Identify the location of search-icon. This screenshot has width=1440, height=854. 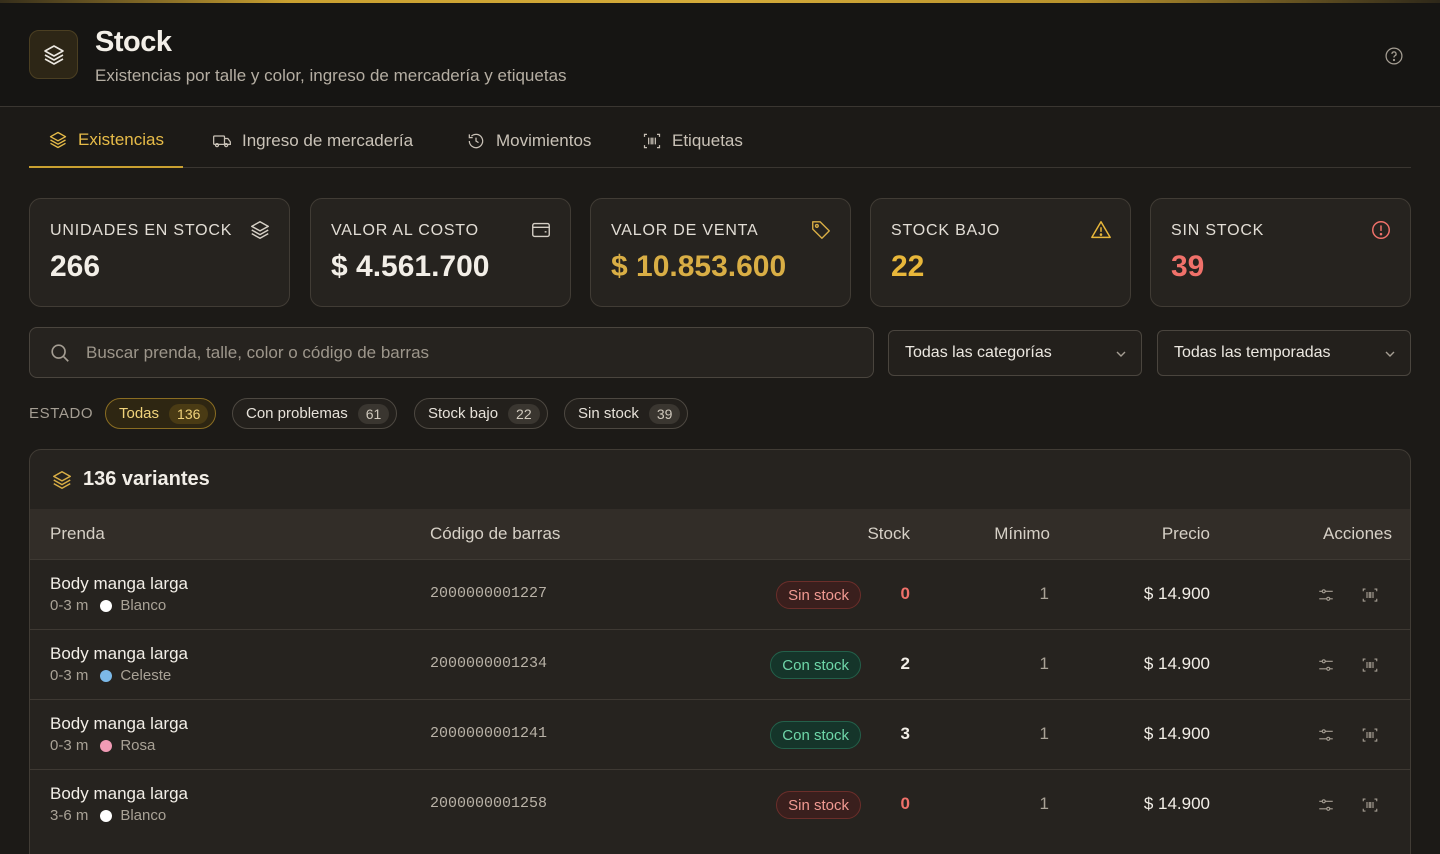
(60, 353).